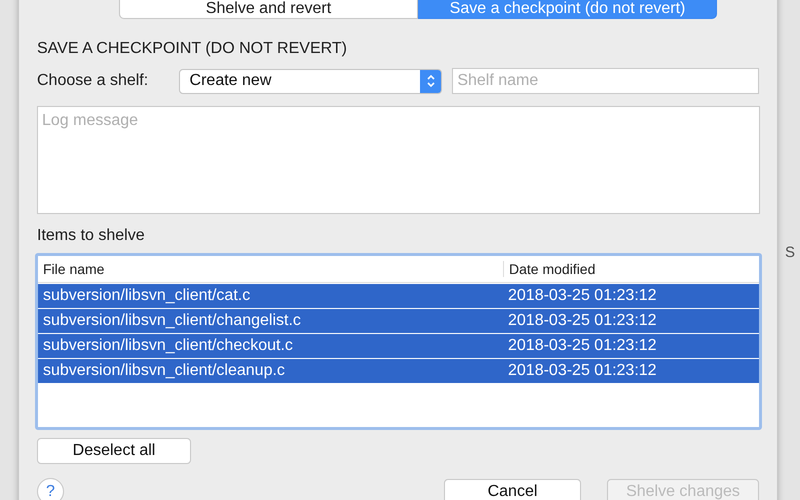  What do you see at coordinates (398, 321) in the screenshot?
I see `table-row: subversion/libsvn_client/changelist.c 2018-03-25 01:23:12` at bounding box center [398, 321].